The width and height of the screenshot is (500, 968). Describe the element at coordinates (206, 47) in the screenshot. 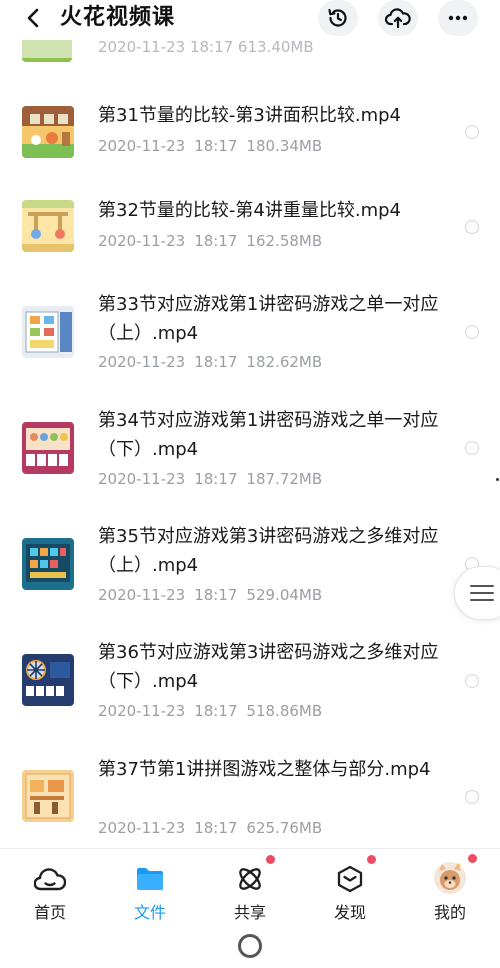

I see `file-meta-partial: 2020-11-23 18:17 613.40MB` at that location.